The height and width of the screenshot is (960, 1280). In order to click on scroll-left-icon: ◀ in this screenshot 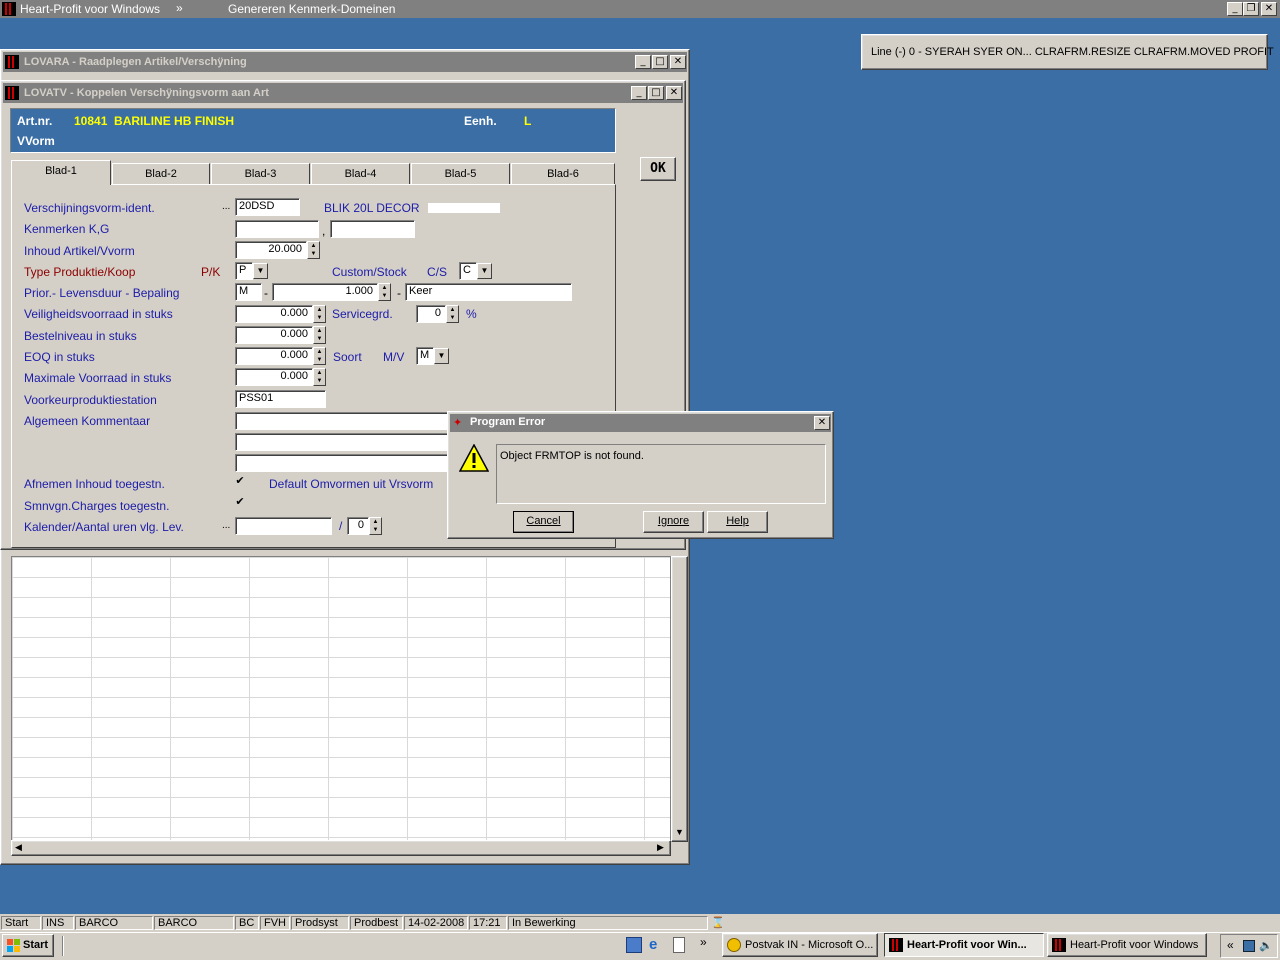, I will do `click(18, 847)`.